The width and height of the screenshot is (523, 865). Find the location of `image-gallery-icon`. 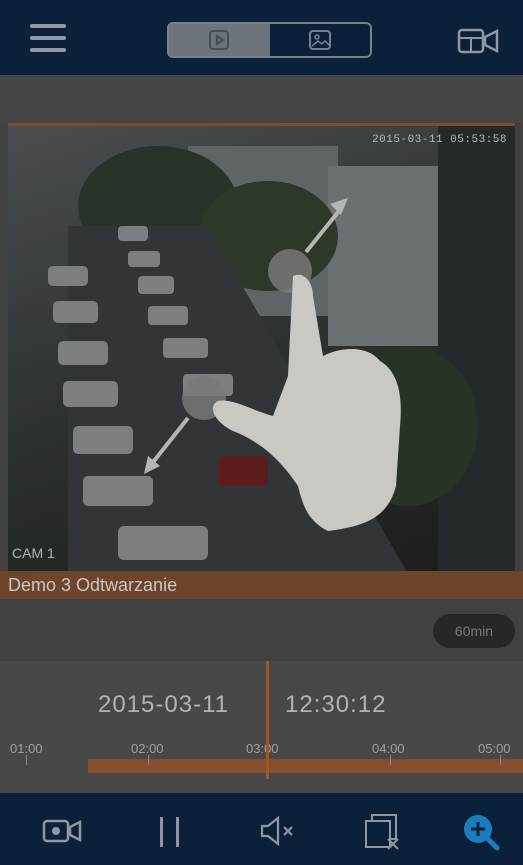

image-gallery-icon is located at coordinates (319, 40).